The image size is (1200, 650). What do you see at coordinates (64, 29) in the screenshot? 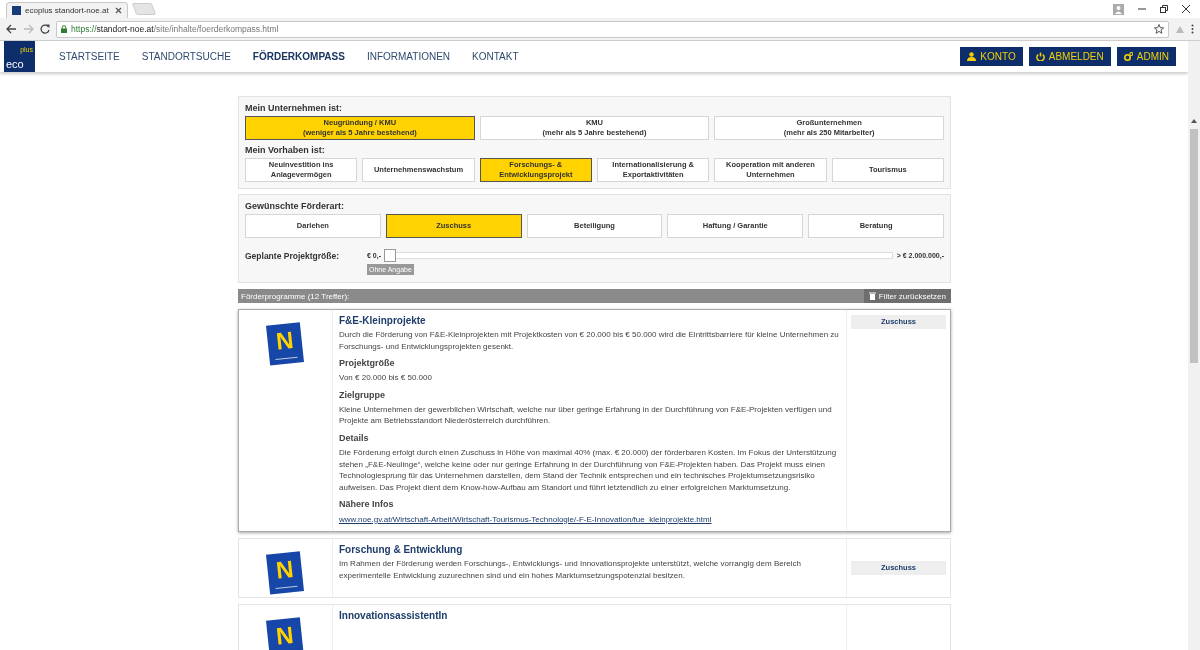
I see `lock-icon` at bounding box center [64, 29].